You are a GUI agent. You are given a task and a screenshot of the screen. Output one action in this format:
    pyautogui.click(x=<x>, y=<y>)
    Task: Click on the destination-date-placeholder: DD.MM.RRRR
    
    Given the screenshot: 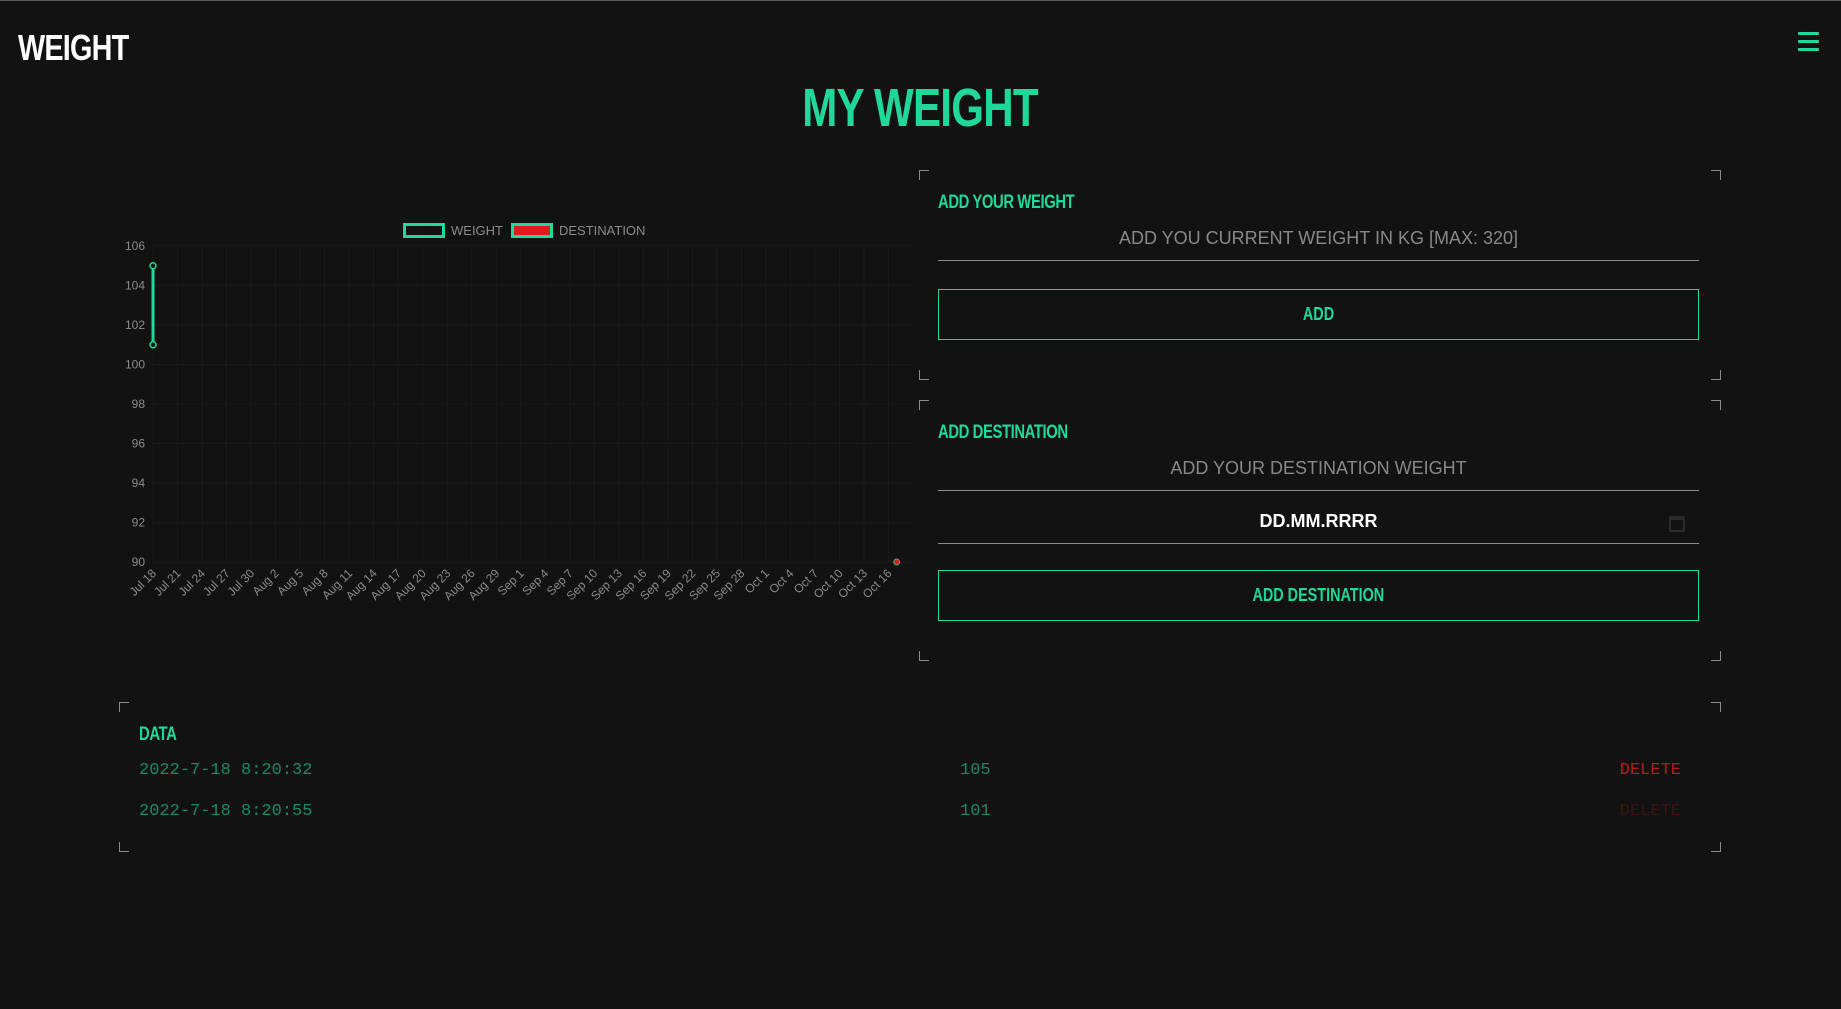 What is the action you would take?
    pyautogui.click(x=1318, y=521)
    